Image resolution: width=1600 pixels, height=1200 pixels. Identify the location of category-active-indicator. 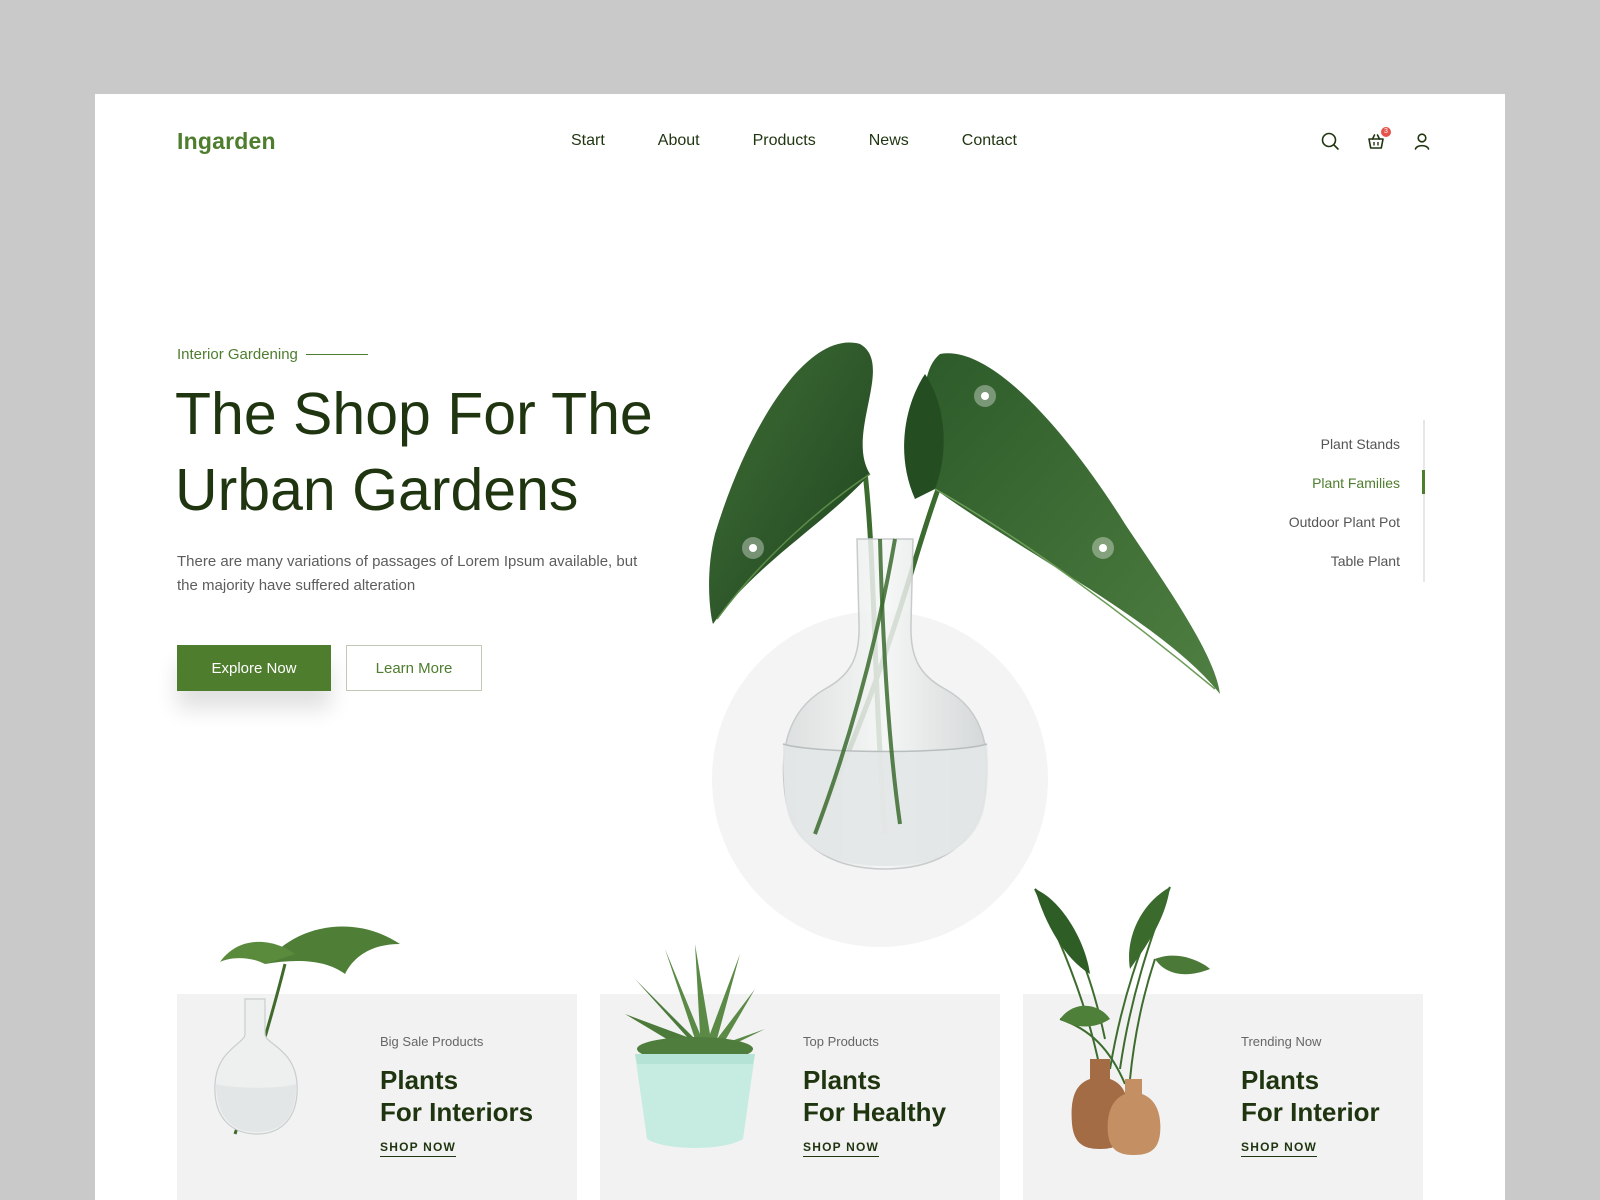
(1423, 482).